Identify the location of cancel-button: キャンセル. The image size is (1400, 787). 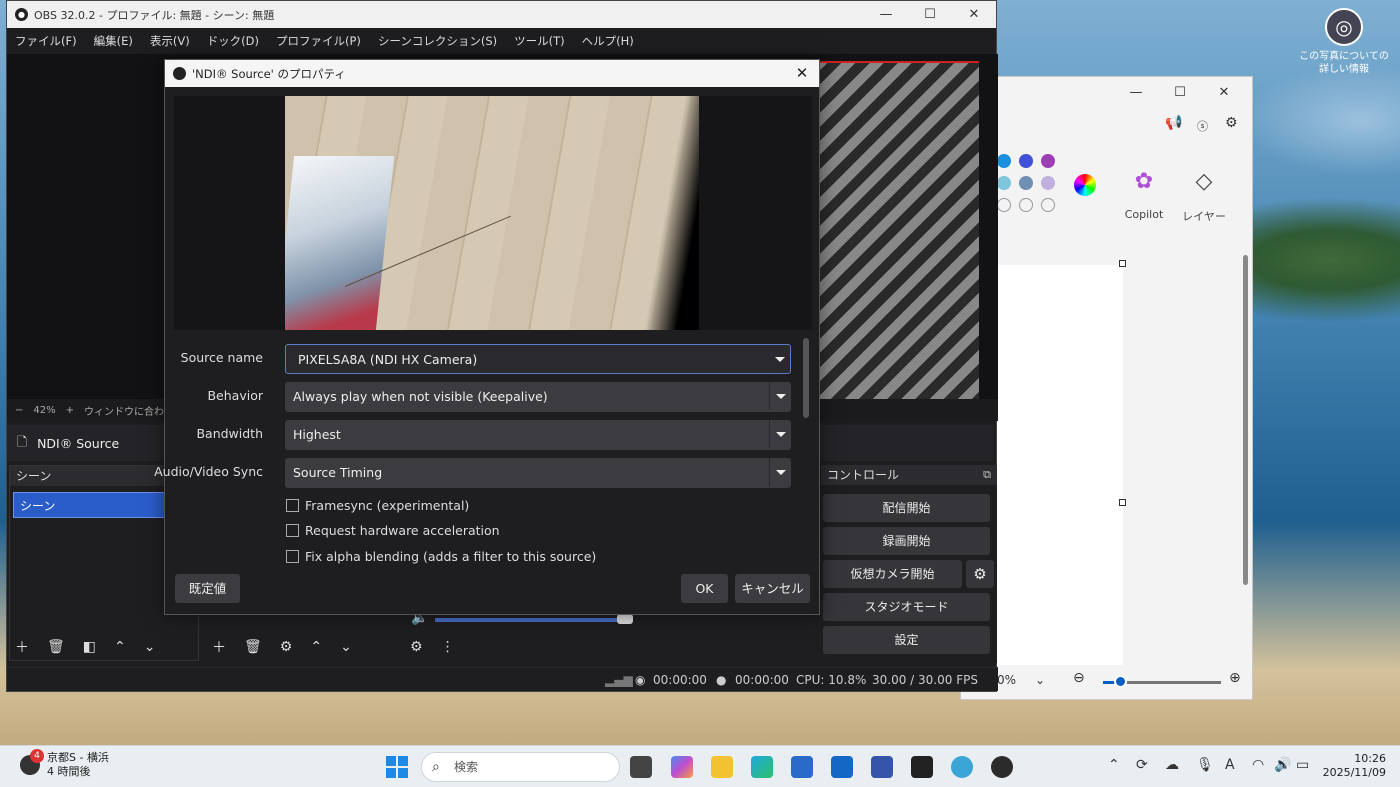
(772, 588).